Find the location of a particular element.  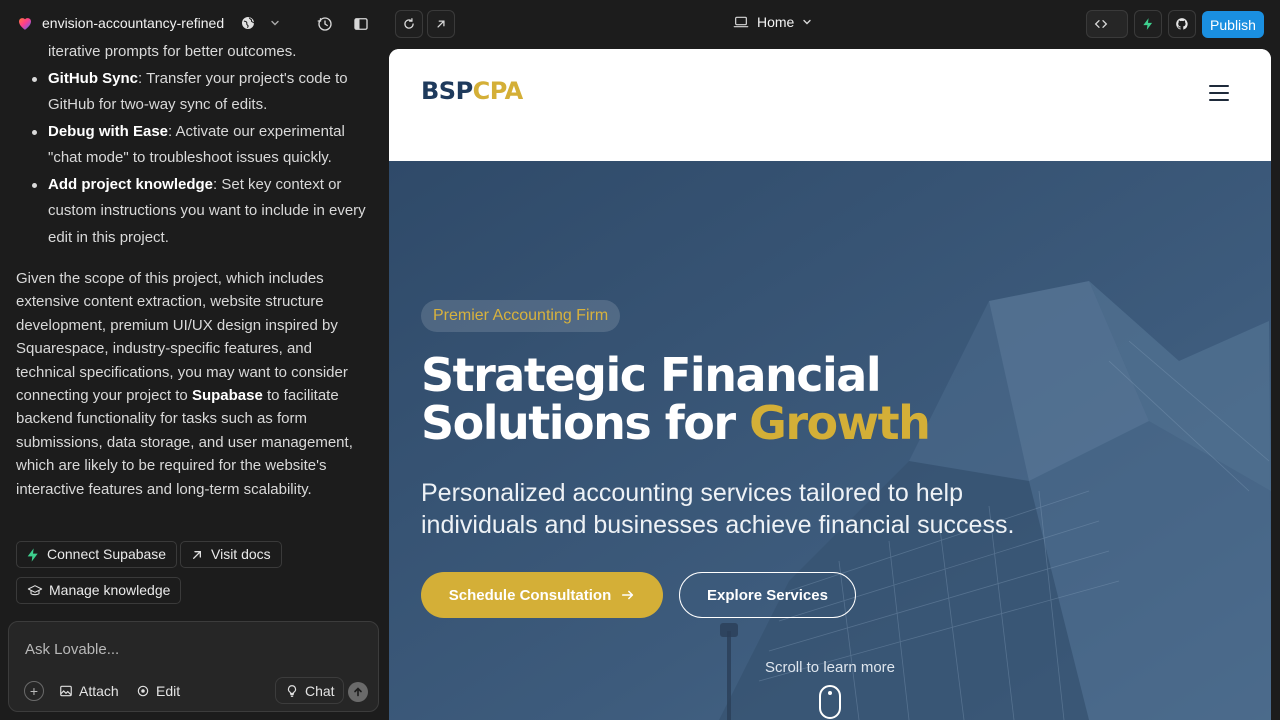

project-name: envision-accountancy-refined is located at coordinates (133, 23).